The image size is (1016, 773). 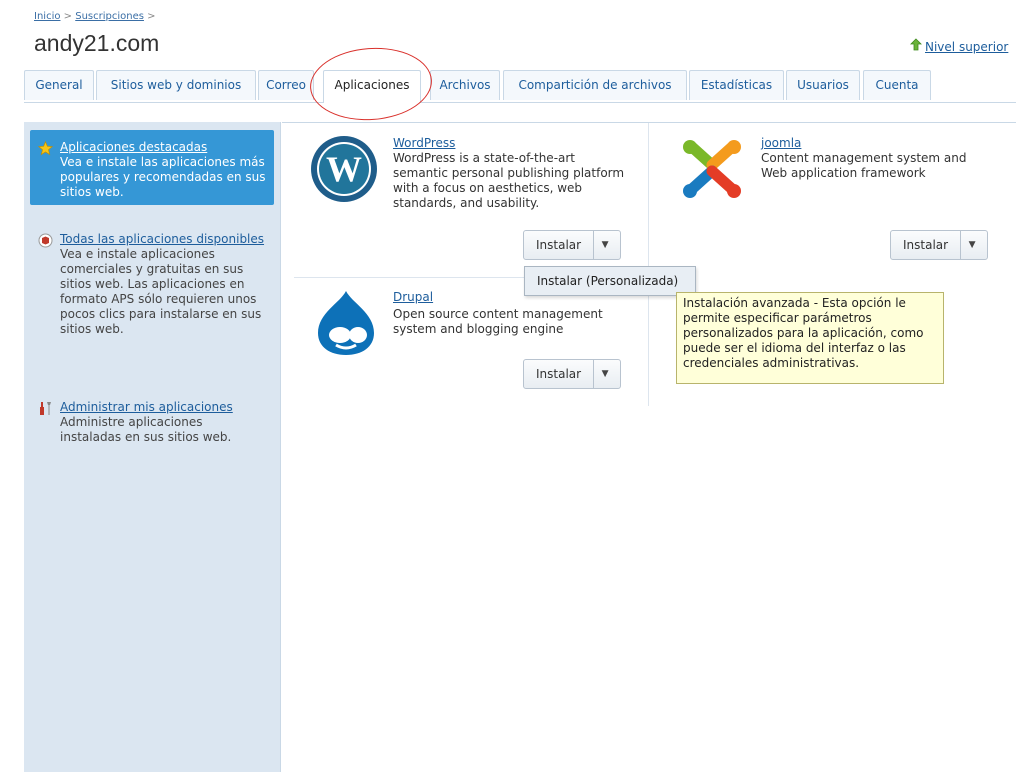 What do you see at coordinates (372, 86) in the screenshot?
I see `tab-applications: Aplicaciones` at bounding box center [372, 86].